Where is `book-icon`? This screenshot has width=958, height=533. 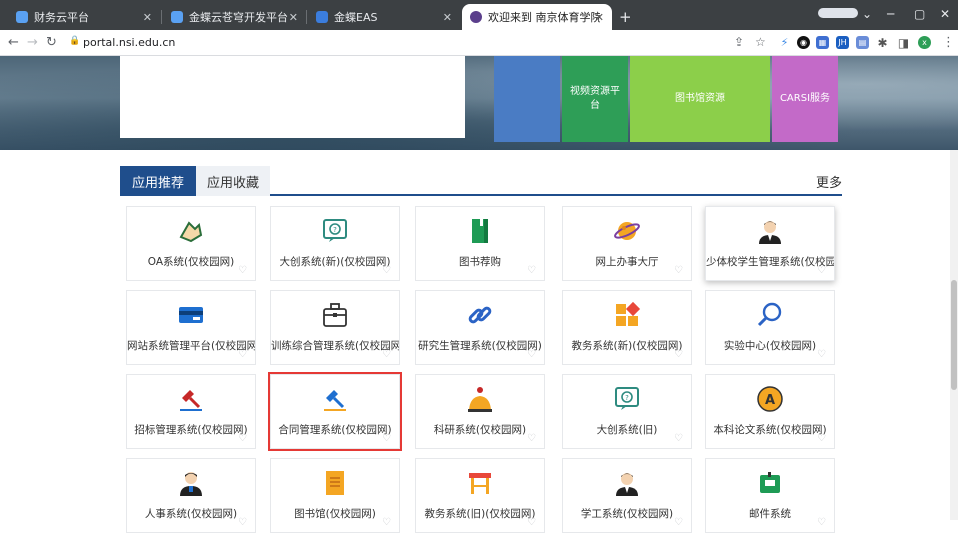 book-icon is located at coordinates (480, 231).